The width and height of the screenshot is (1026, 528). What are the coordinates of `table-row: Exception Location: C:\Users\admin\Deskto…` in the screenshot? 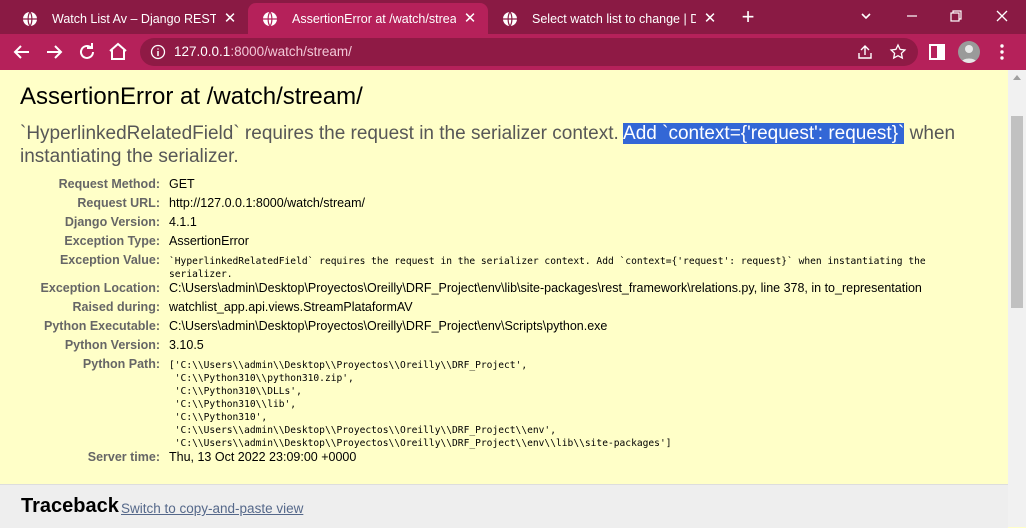 It's located at (473, 290).